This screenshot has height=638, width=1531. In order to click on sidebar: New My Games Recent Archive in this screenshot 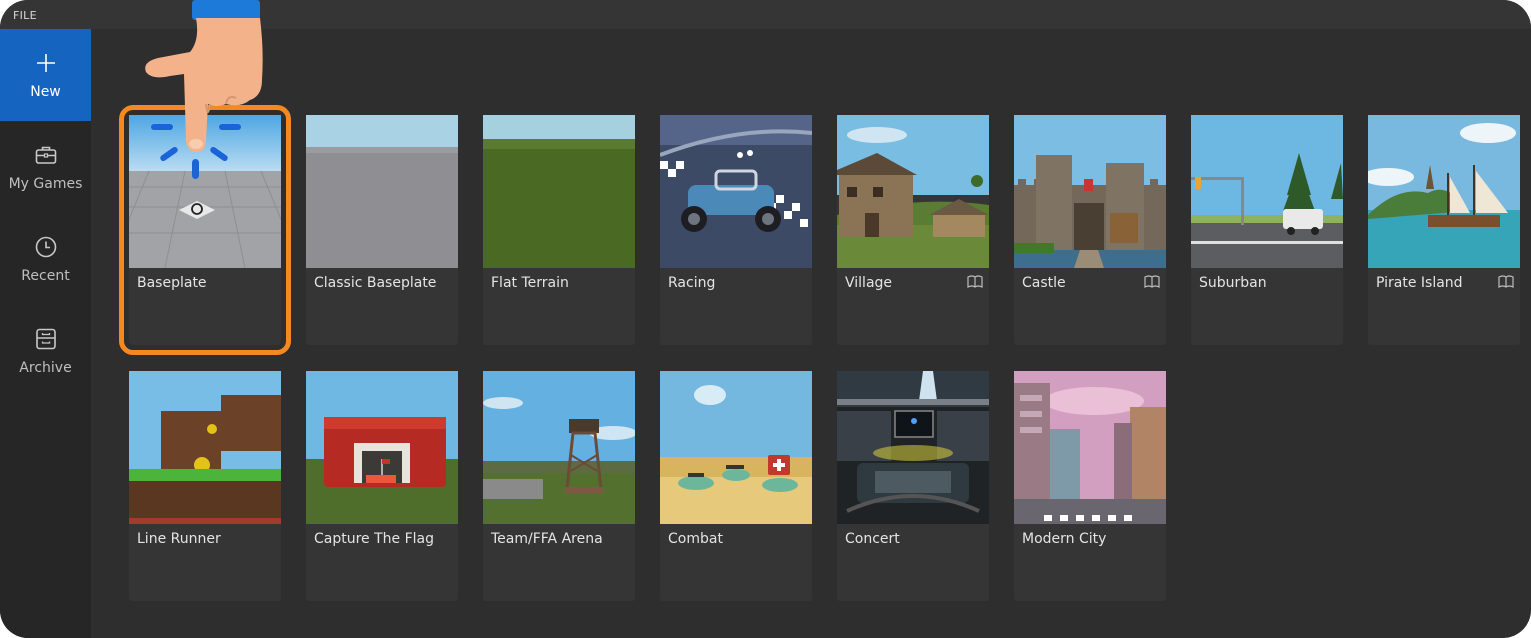, I will do `click(45, 333)`.